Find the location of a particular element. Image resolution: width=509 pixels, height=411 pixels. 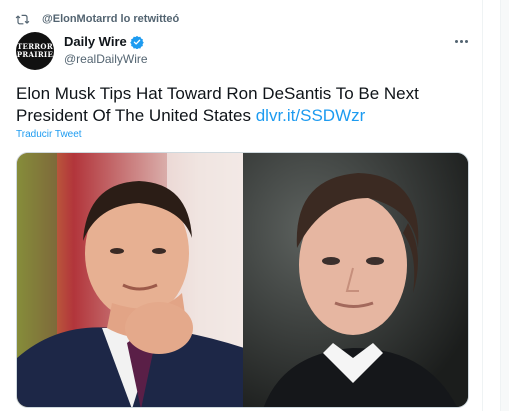

avatar-text-line2: PRAIRIE is located at coordinates (35, 54).